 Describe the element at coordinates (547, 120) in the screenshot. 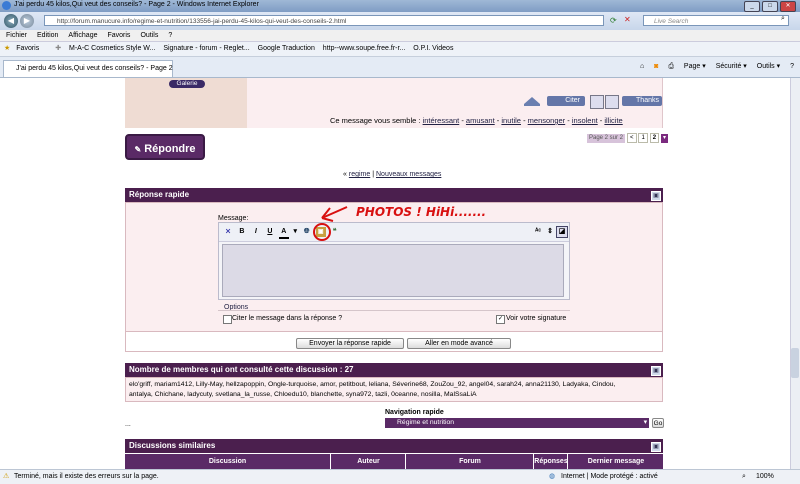

I see `vote-mensonger-link: mensonger` at that location.